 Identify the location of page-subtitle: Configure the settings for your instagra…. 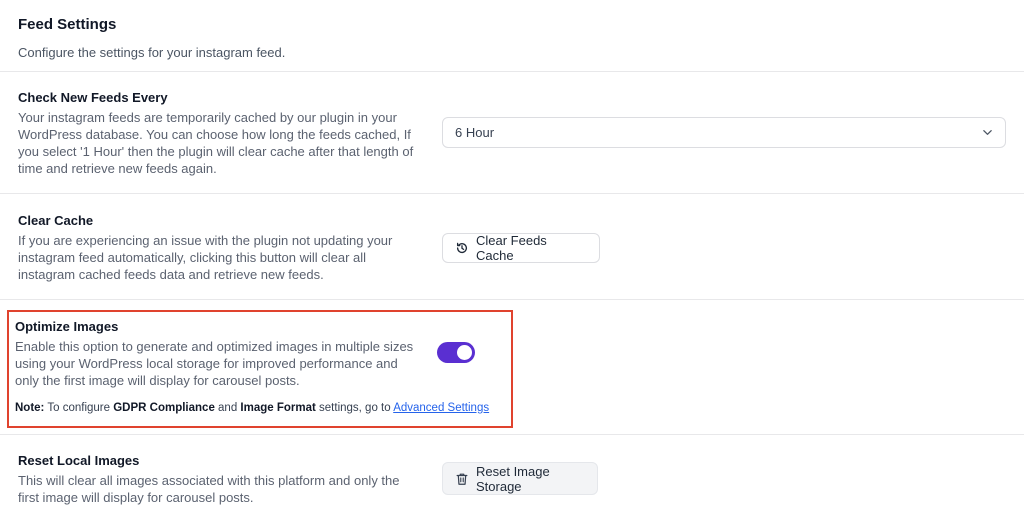
(152, 52).